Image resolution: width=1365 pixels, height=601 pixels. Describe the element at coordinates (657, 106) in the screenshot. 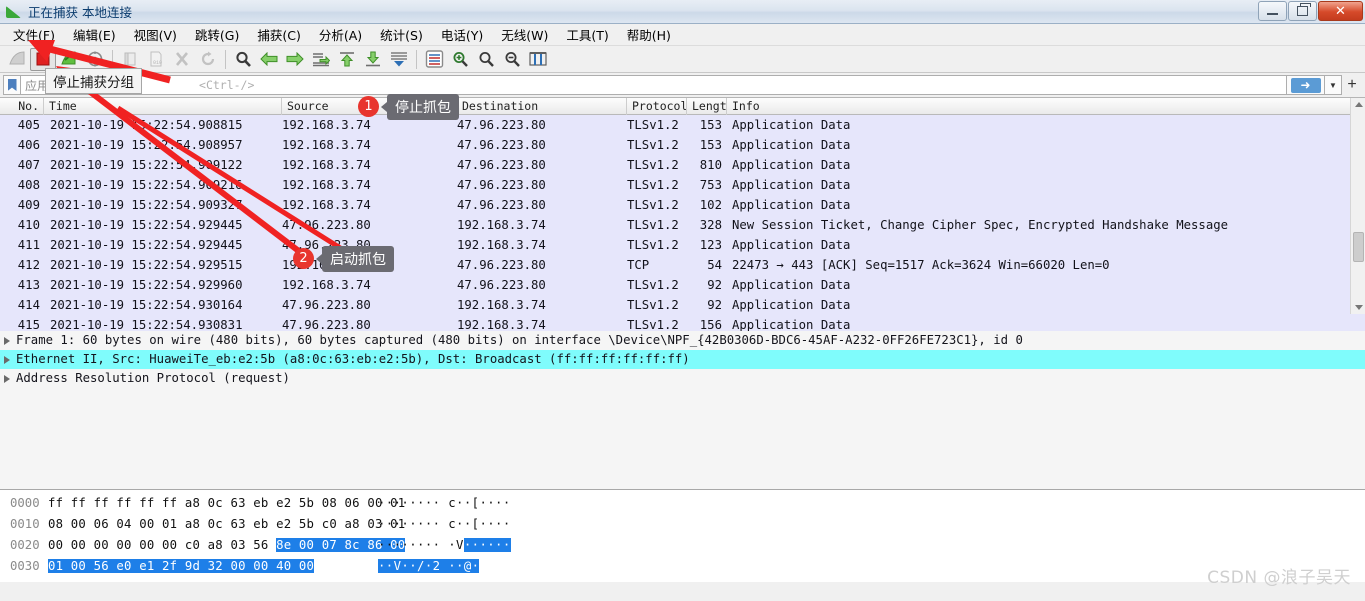

I see `column-protocol: Protocol` at that location.